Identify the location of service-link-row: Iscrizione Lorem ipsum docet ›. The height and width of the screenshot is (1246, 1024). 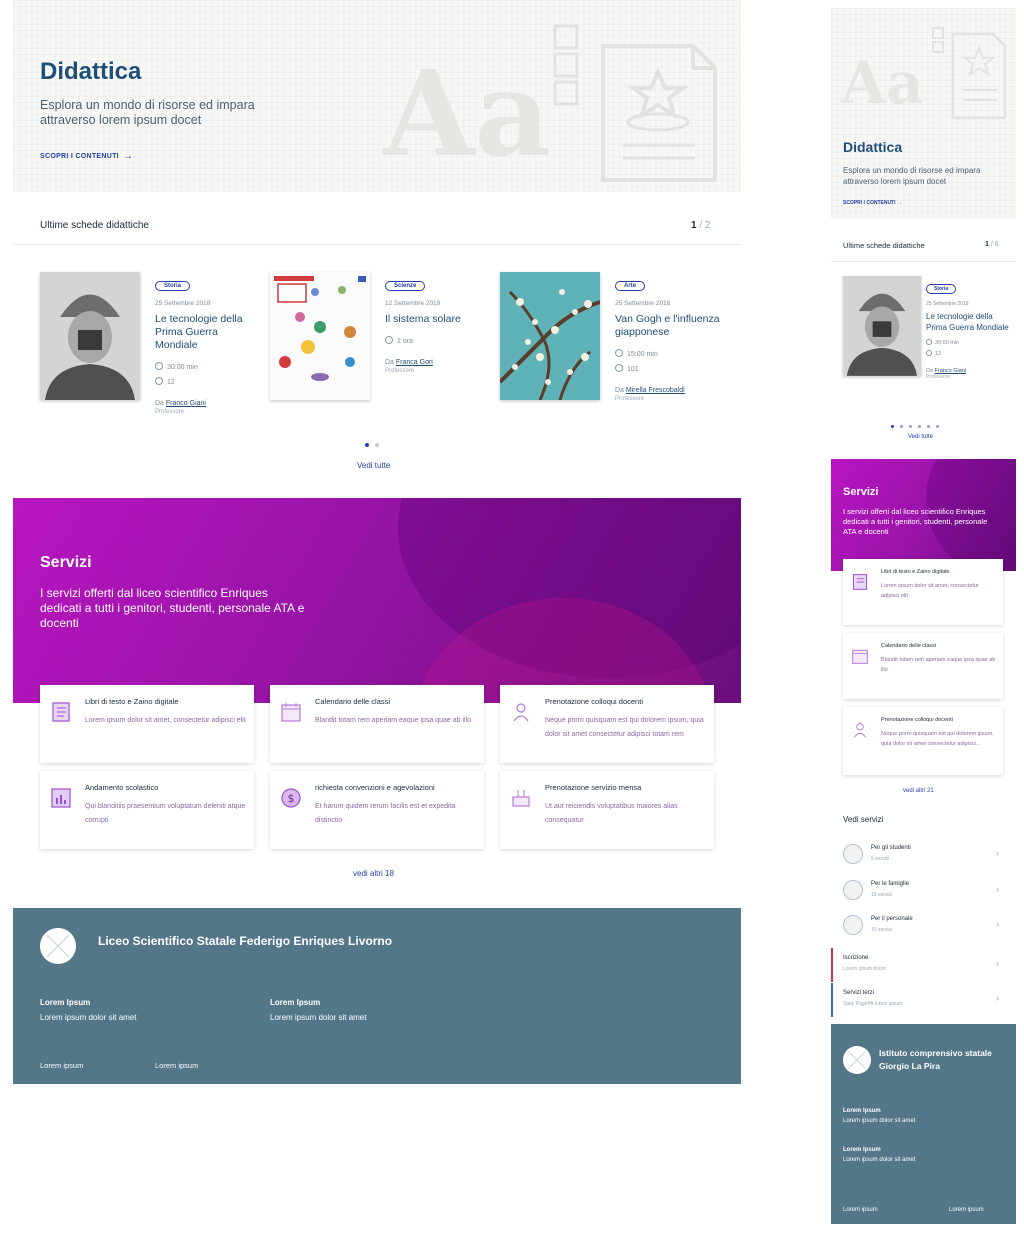
(923, 965).